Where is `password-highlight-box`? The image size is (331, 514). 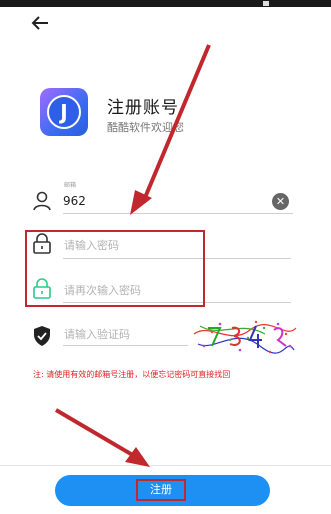 password-highlight-box is located at coordinates (115, 268).